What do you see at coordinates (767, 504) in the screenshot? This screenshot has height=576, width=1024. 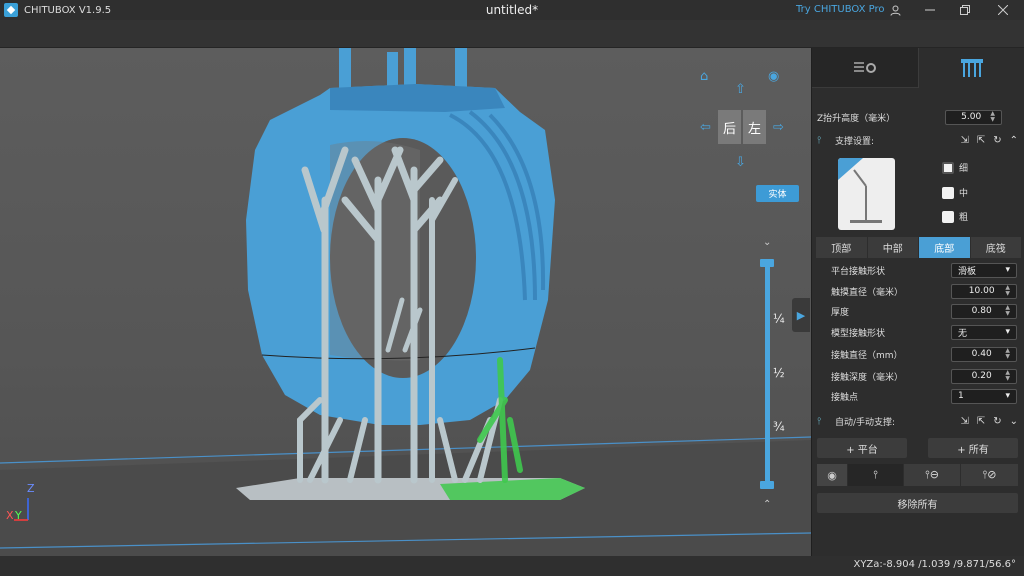 I see `chevron-up-icon: ⌃` at bounding box center [767, 504].